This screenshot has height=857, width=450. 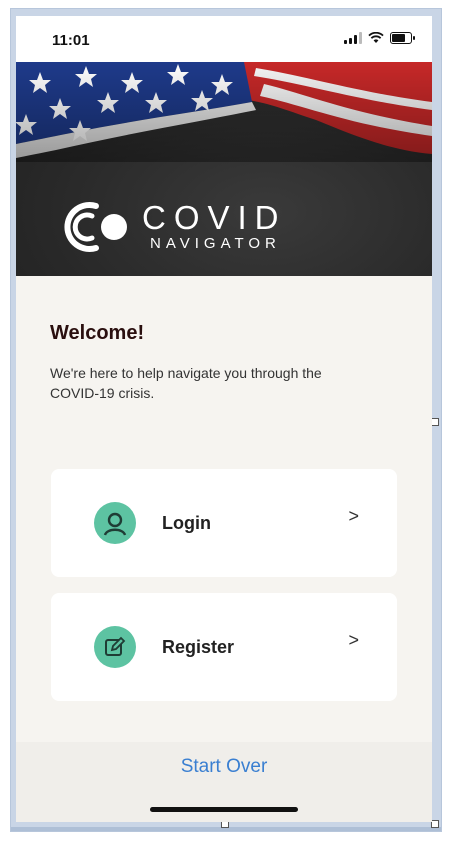 I want to click on home-indicator, so click(x=224, y=809).